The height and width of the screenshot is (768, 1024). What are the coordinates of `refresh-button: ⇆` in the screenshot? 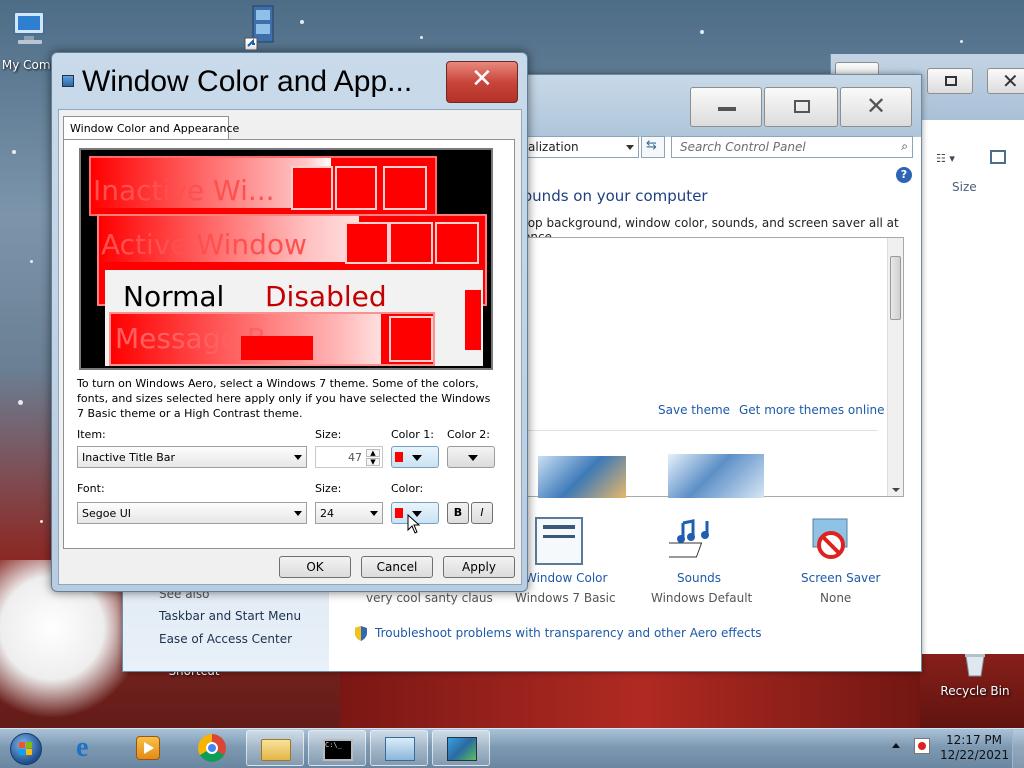 It's located at (653, 147).